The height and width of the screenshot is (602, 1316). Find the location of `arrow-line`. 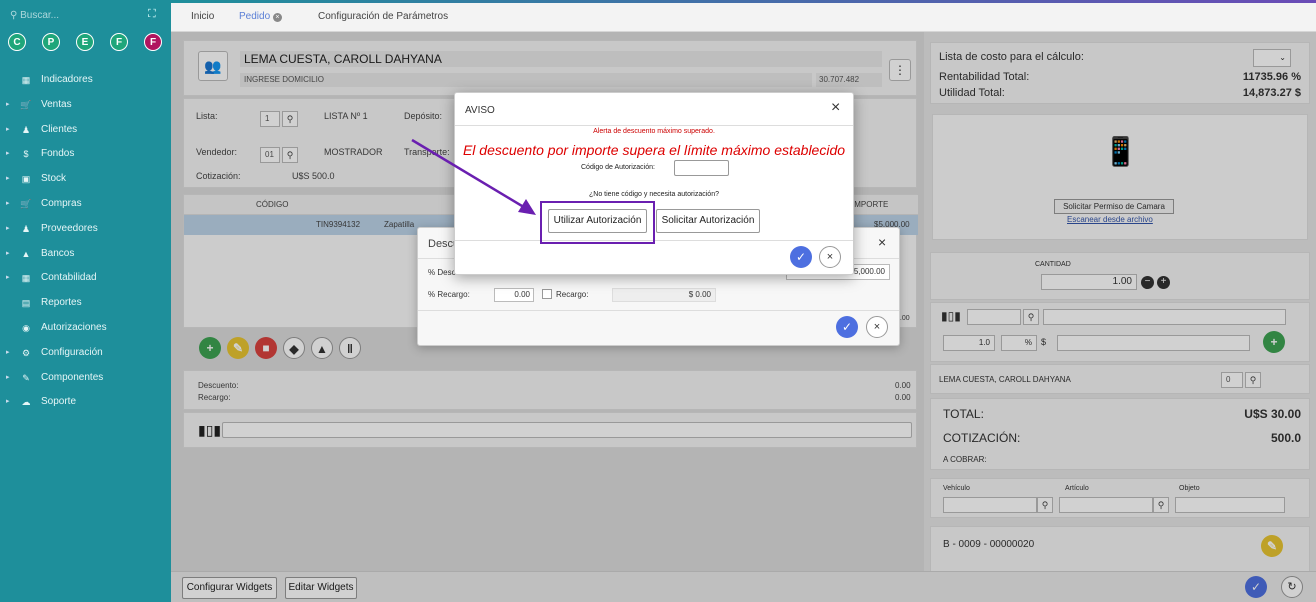

arrow-line is located at coordinates (472, 176).